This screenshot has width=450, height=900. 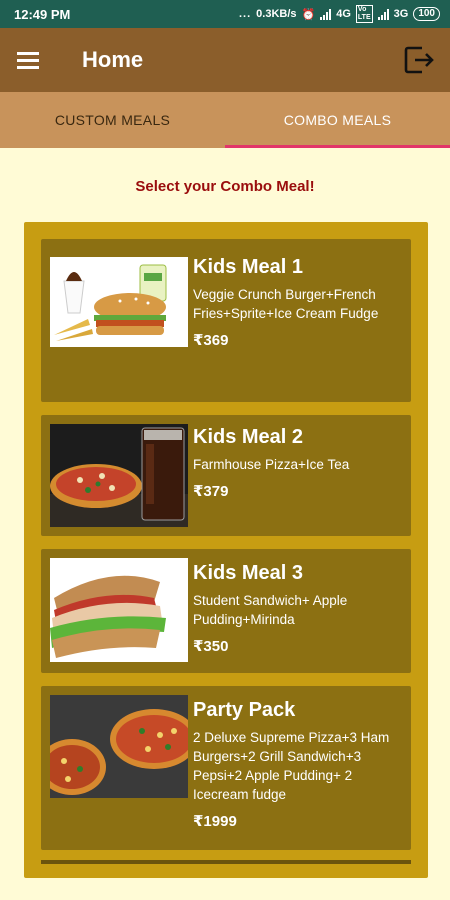 I want to click on status-icons: ... 0.3KB/s ⏰ 4G Vo LTE 3G 100, so click(x=339, y=14).